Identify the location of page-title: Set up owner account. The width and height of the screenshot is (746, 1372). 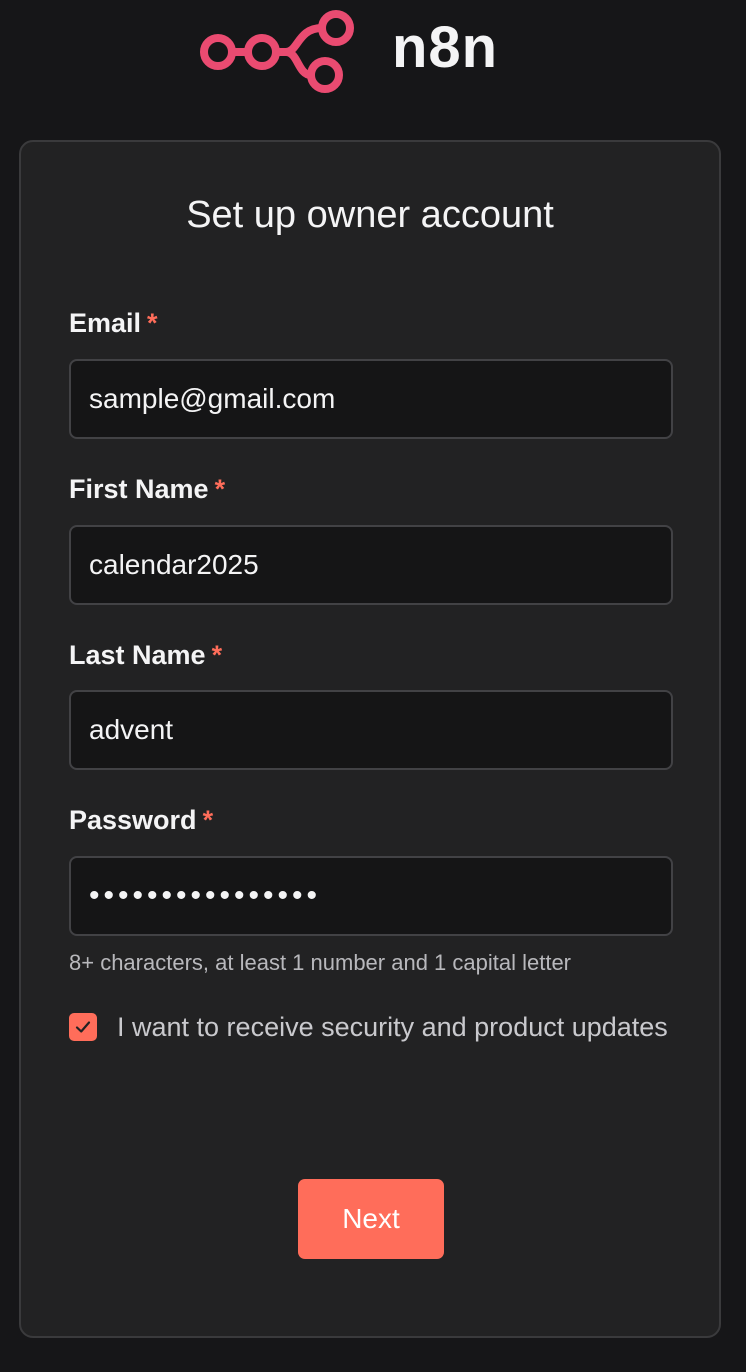
(370, 215).